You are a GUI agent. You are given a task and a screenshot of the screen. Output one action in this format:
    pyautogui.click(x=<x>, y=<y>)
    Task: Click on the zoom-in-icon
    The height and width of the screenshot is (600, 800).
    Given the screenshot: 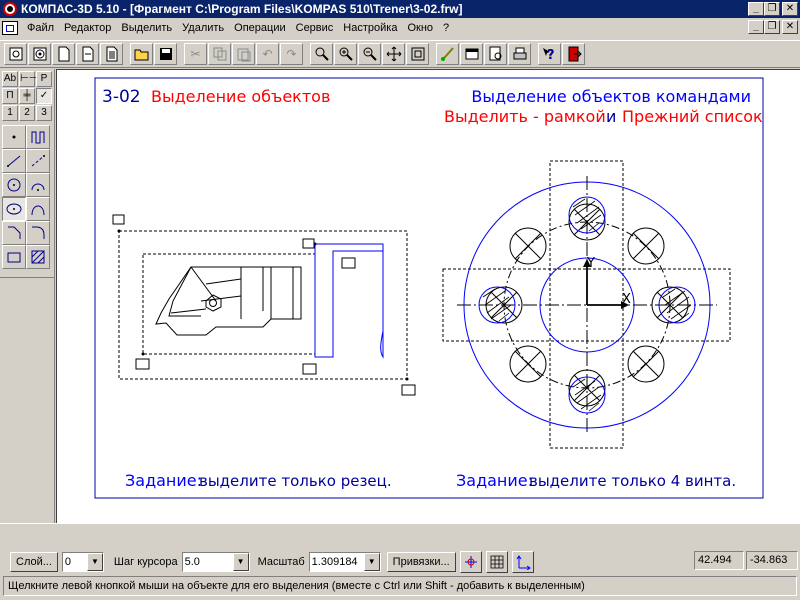 What is the action you would take?
    pyautogui.click(x=345, y=54)
    